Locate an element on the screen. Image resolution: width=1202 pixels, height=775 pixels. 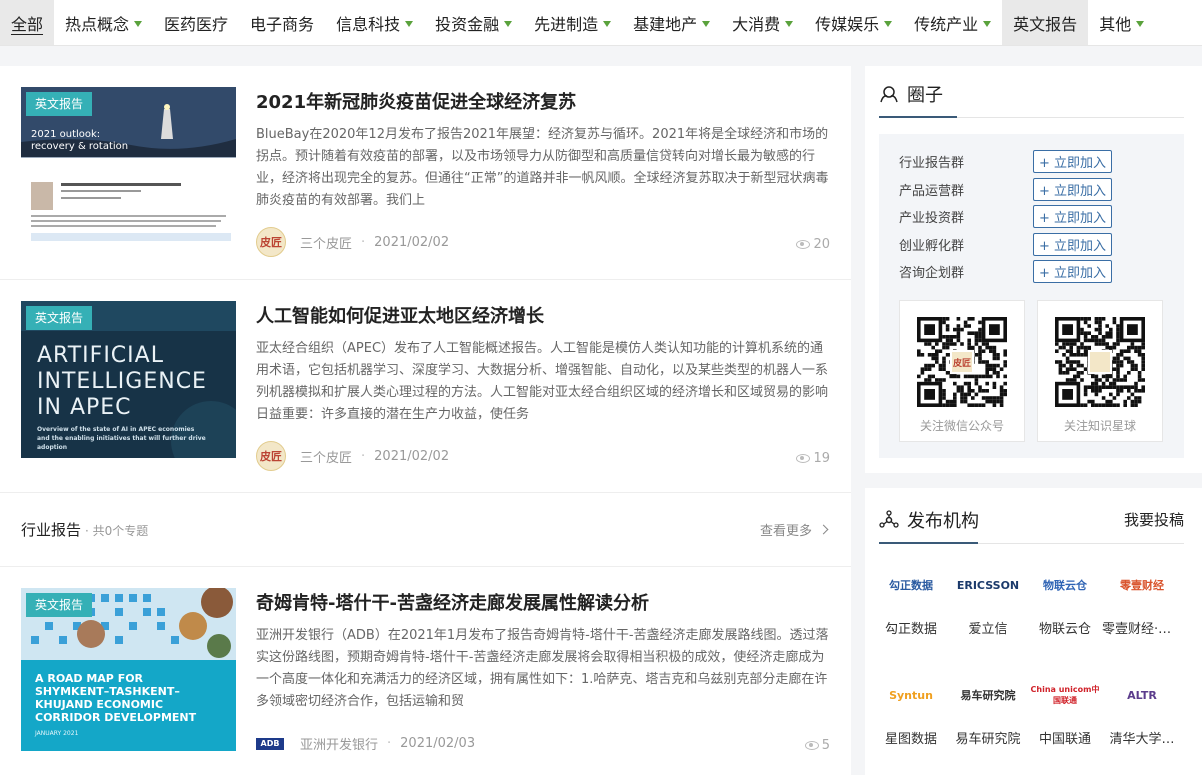
article-thumbnail: 2021 outlook: recovery & rotation 英文报告 is located at coordinates (128, 165).